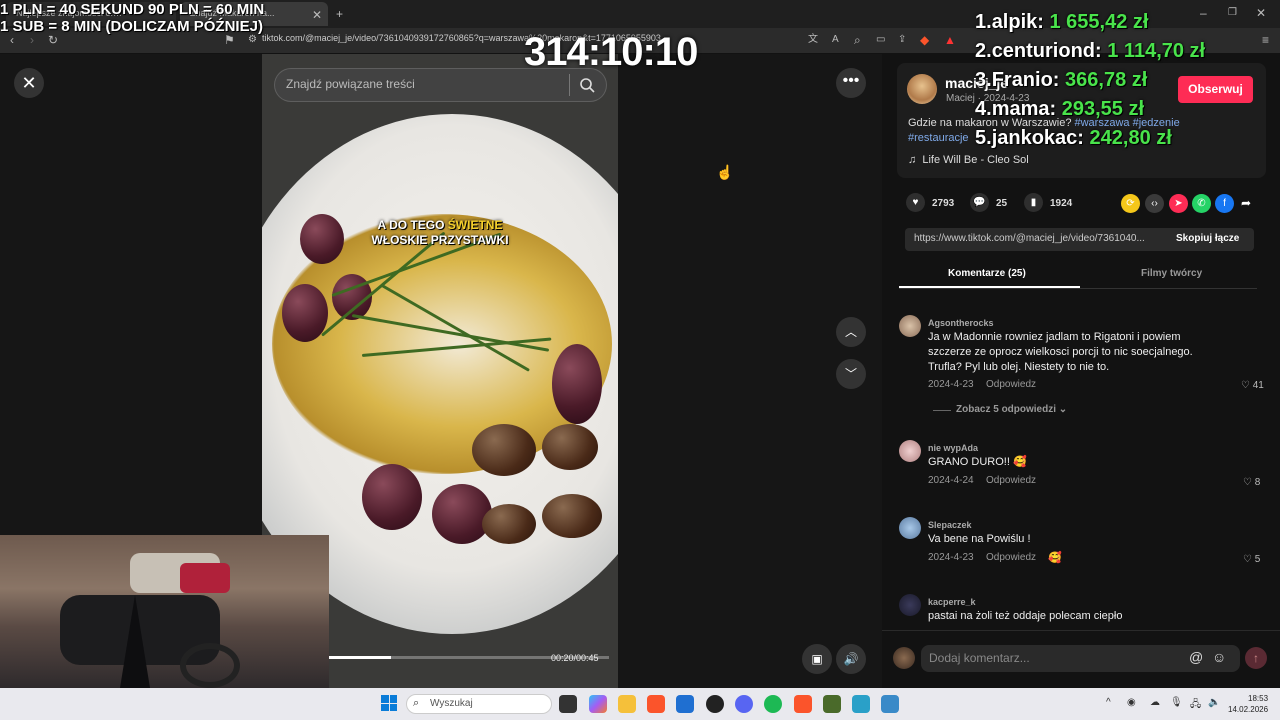 Image resolution: width=1280 pixels, height=720 pixels. What do you see at coordinates (412, 225) in the screenshot?
I see `caption-text: A DO TEGO` at bounding box center [412, 225].